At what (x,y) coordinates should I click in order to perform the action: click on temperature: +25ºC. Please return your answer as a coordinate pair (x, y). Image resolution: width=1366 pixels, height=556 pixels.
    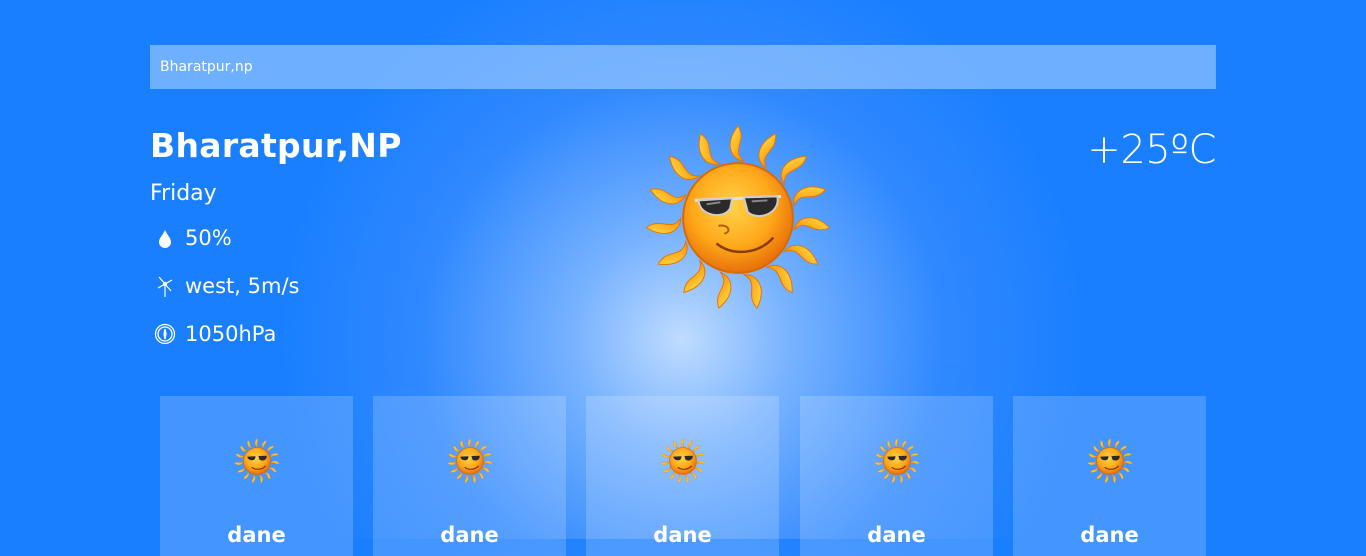
    Looking at the image, I should click on (1151, 150).